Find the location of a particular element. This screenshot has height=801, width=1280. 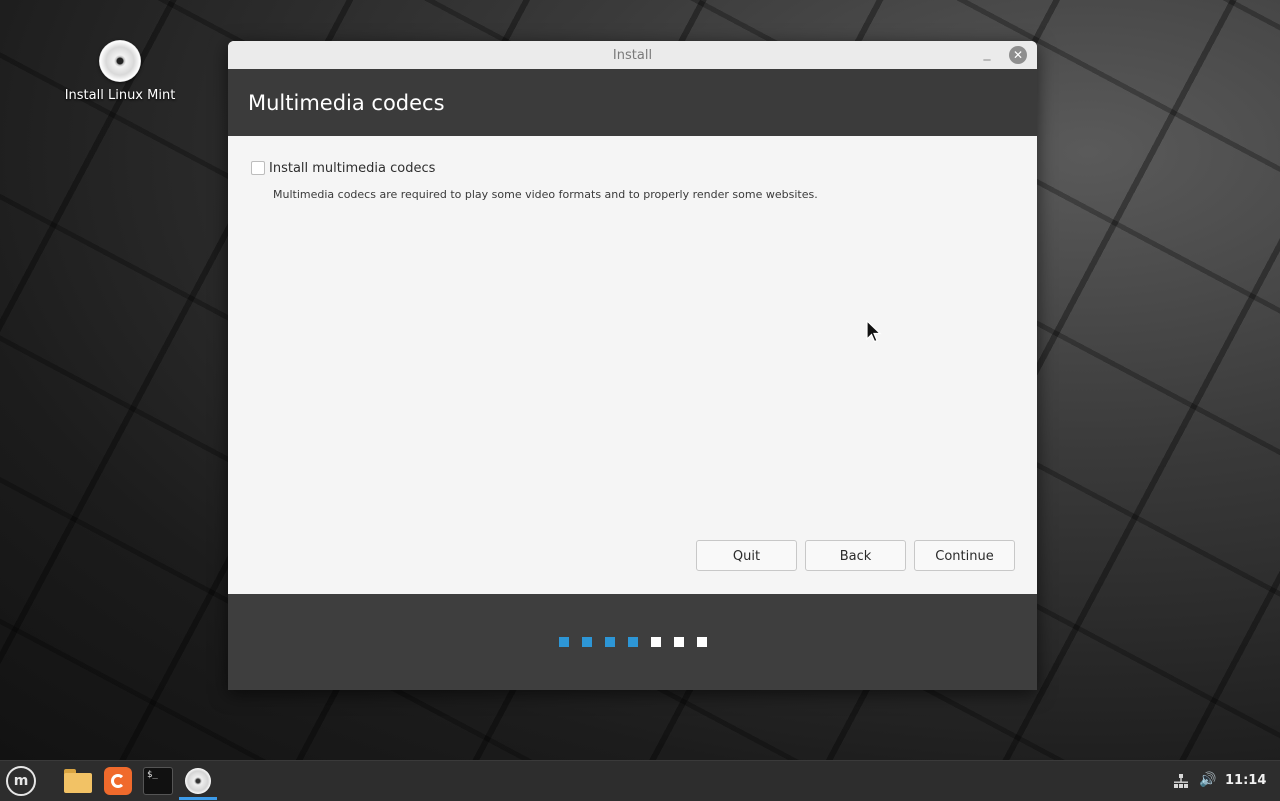

continue-button: Continue is located at coordinates (964, 555).